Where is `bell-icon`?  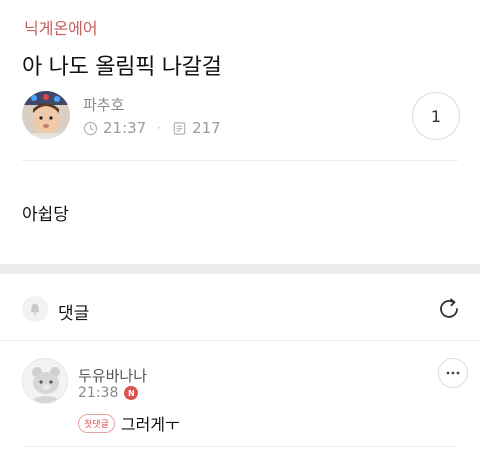 bell-icon is located at coordinates (35, 309).